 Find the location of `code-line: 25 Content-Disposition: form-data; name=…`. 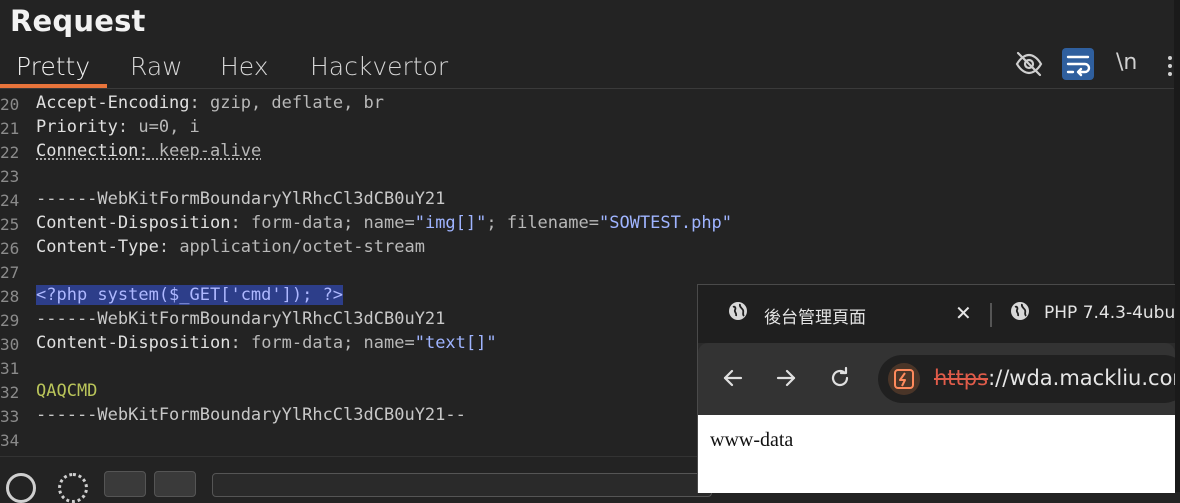

code-line: 25 Content-Disposition: form-data; name=… is located at coordinates (587, 224).